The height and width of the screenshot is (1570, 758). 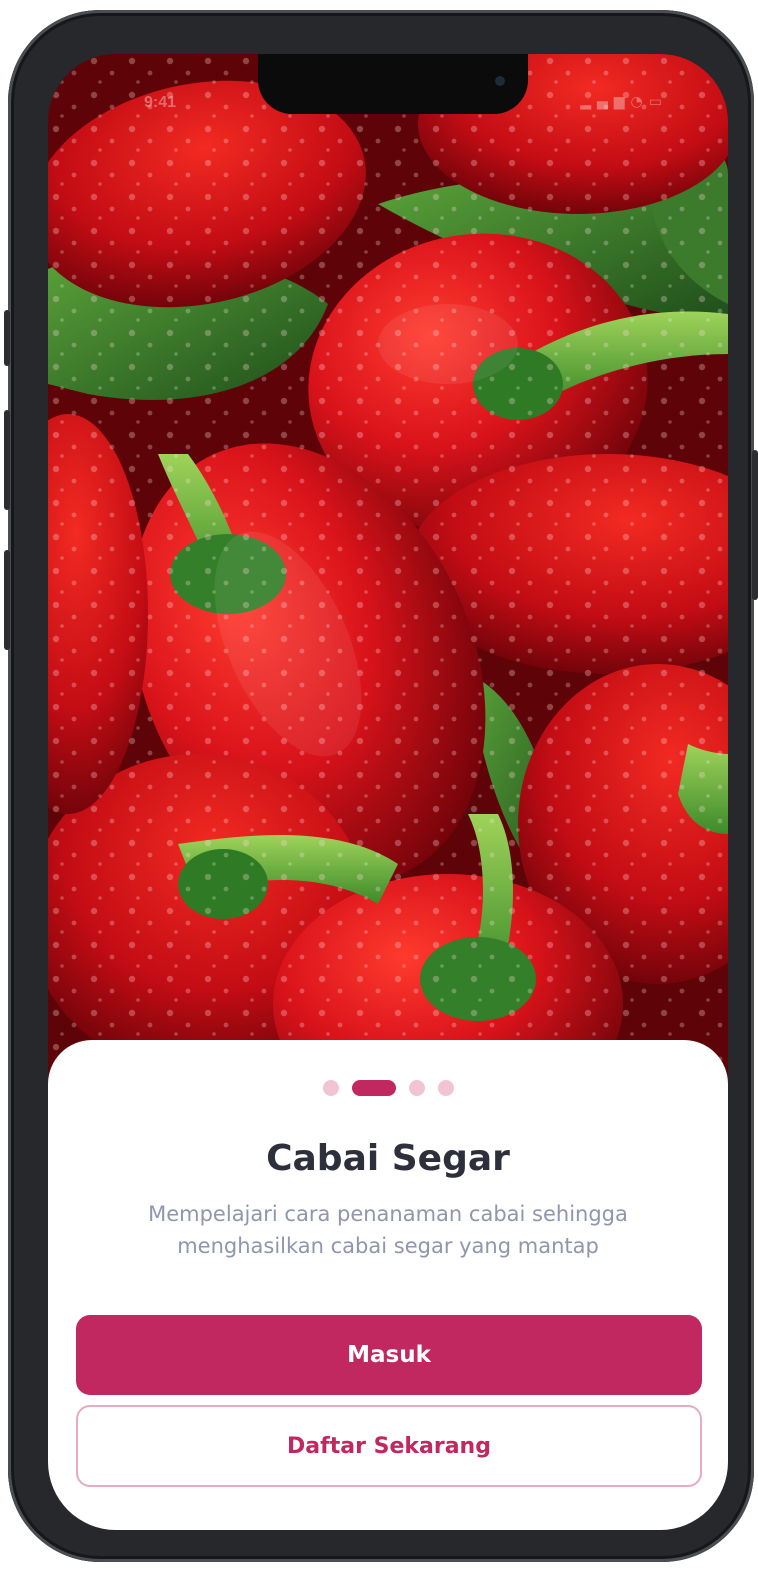 I want to click on front-camera, so click(x=500, y=81).